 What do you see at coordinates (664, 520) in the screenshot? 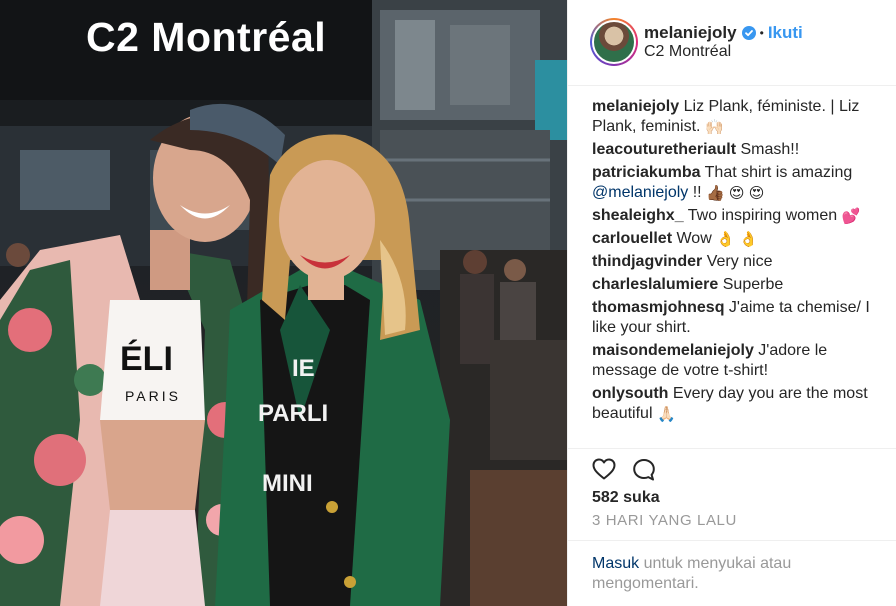
I see `post-timestamp: 3 HARI YANG LALU` at bounding box center [664, 520].